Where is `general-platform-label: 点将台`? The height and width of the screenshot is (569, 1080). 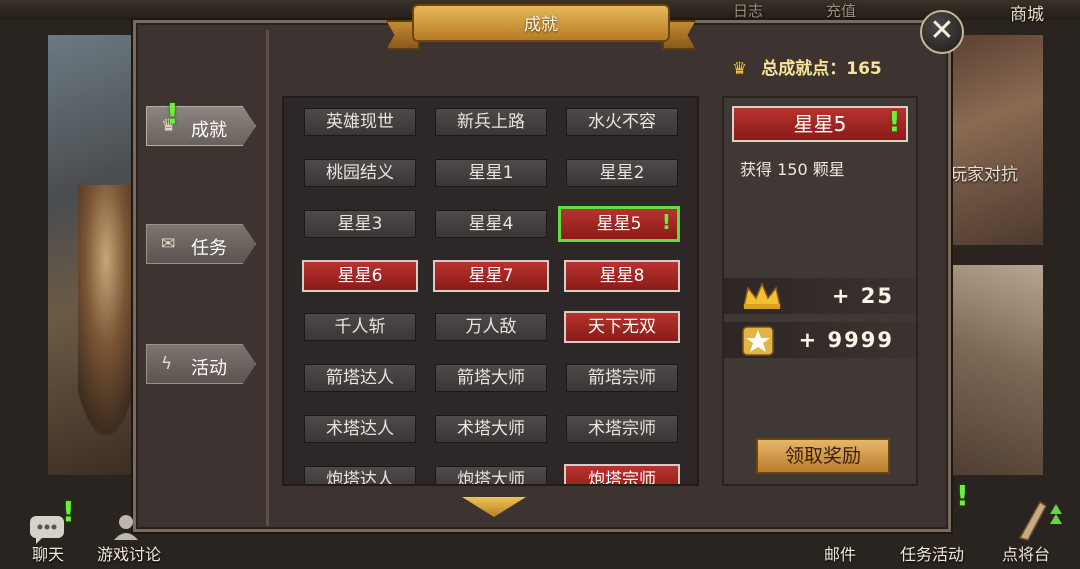 general-platform-label: 点将台 is located at coordinates (1026, 553).